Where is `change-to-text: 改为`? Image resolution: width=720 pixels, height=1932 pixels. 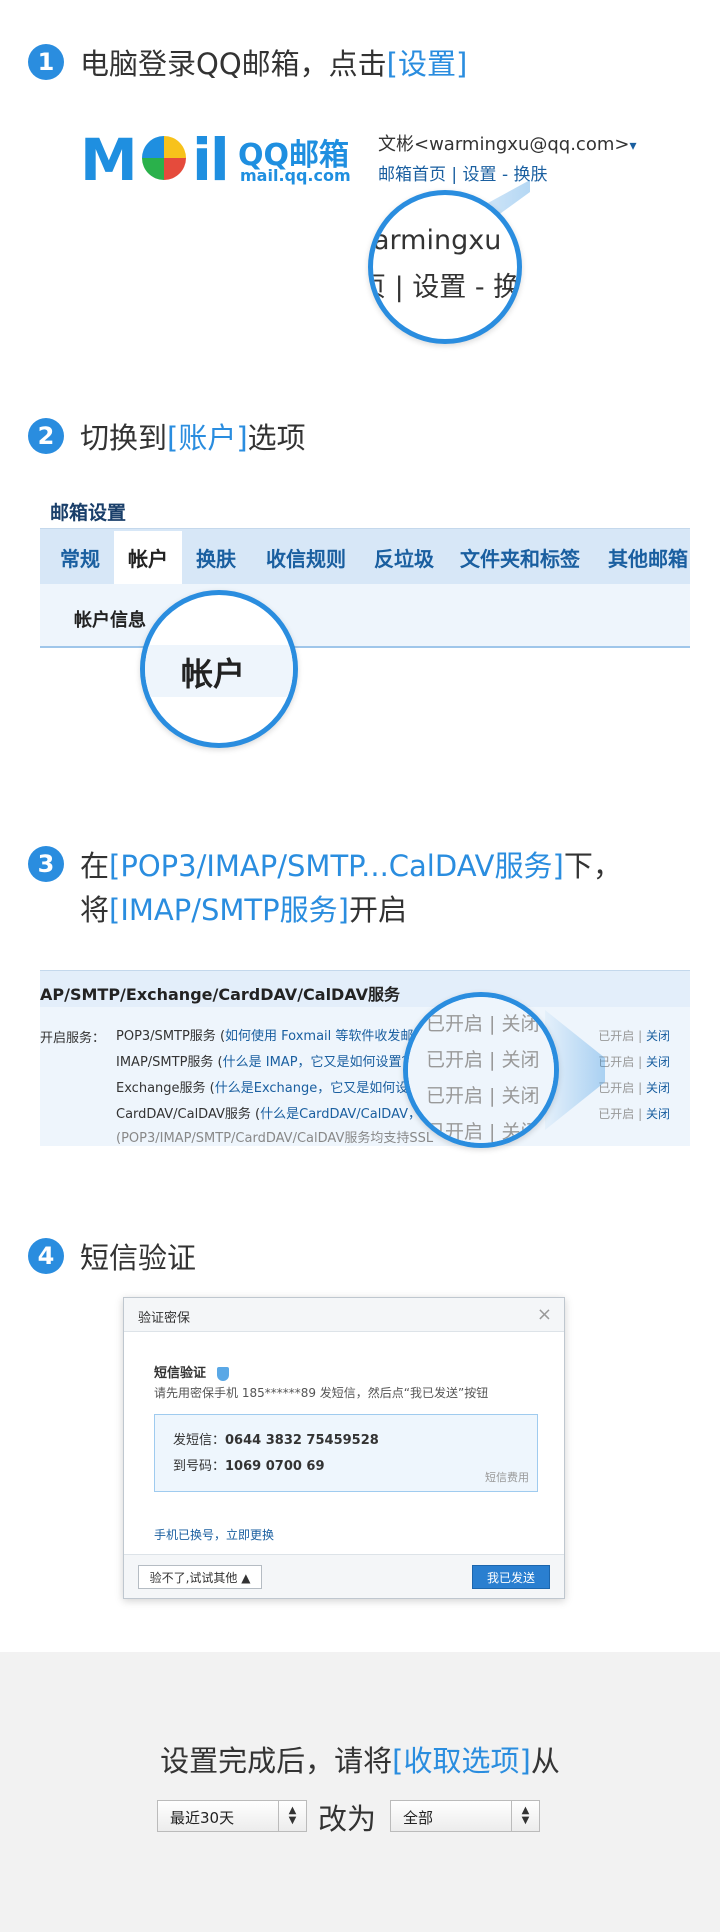 change-to-text: 改为 is located at coordinates (347, 1819).